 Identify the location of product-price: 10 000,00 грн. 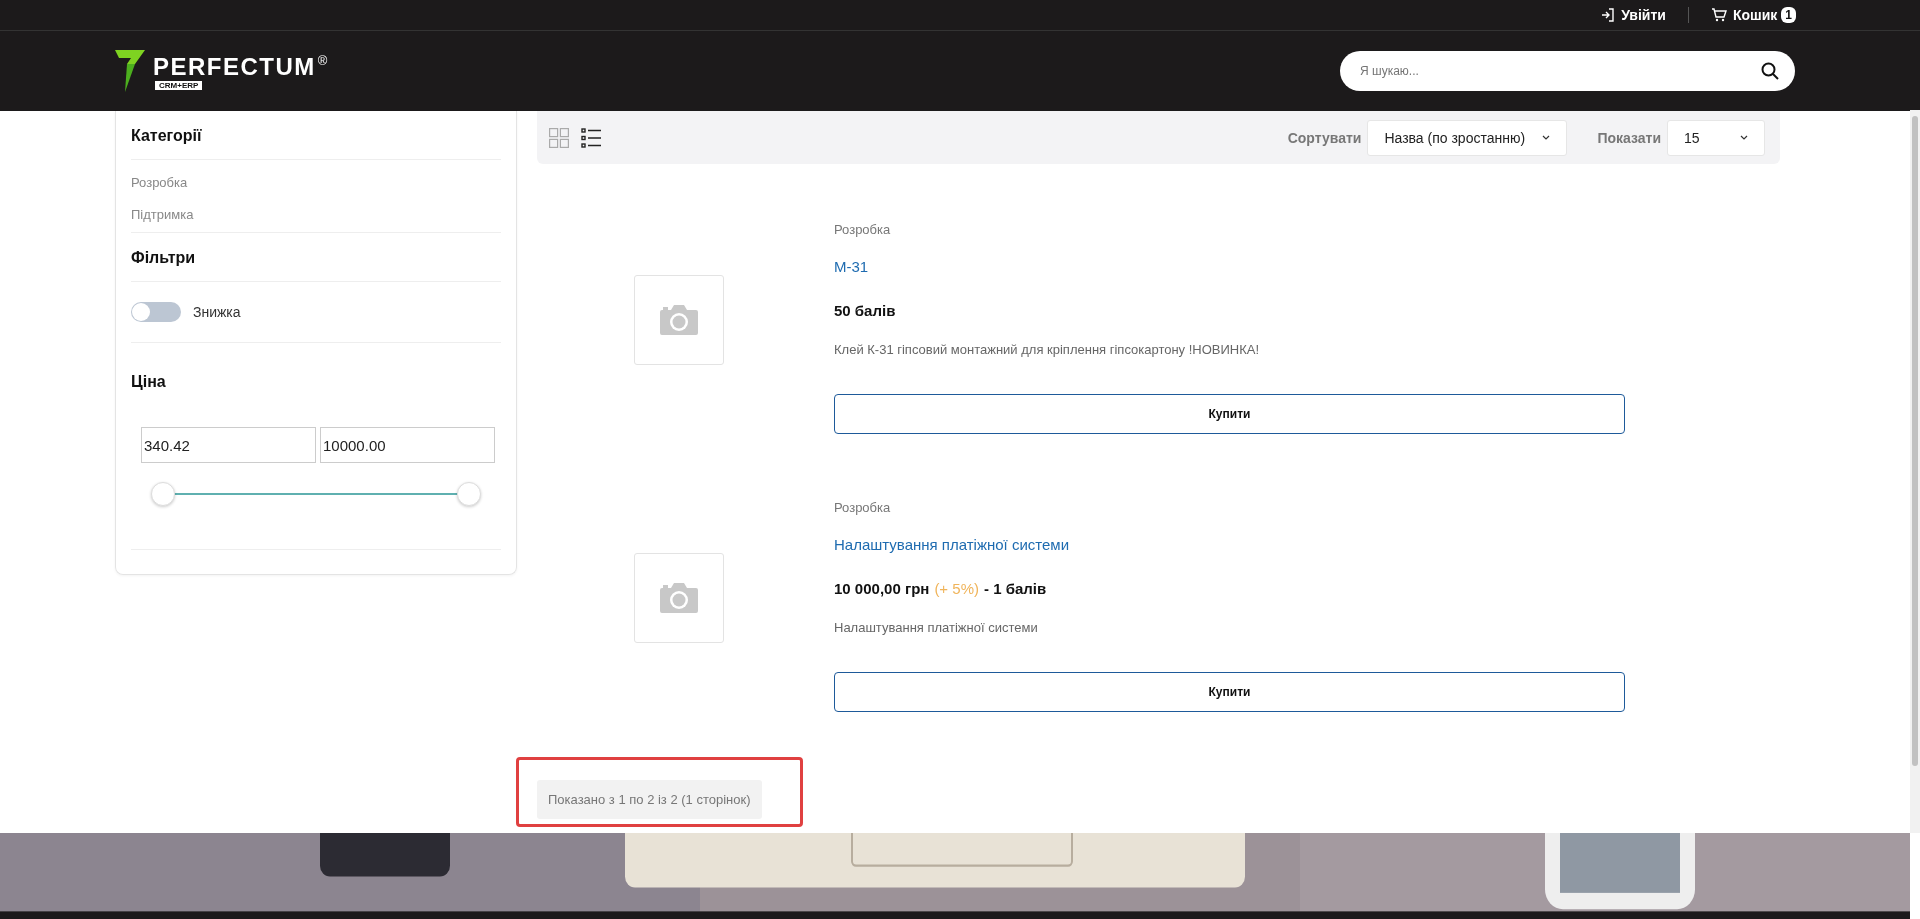
(882, 588).